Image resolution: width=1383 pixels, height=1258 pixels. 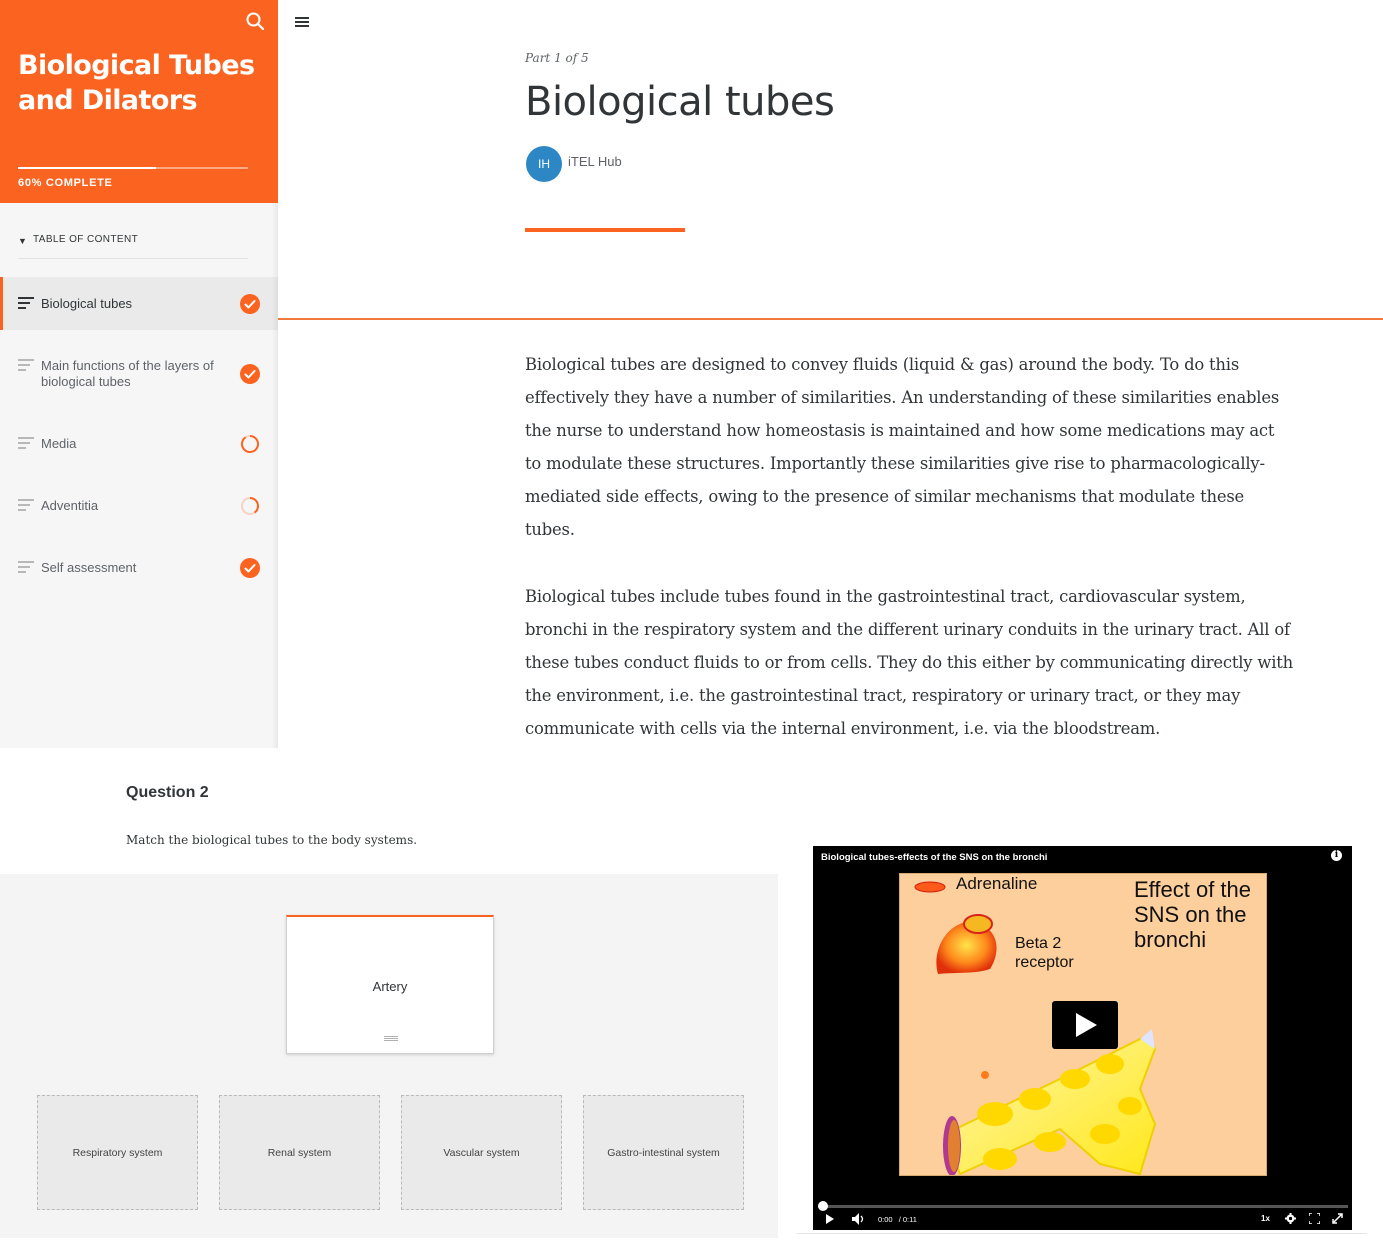 I want to click on slide-receptor-label: Beta 2 receptor, so click(x=1044, y=953).